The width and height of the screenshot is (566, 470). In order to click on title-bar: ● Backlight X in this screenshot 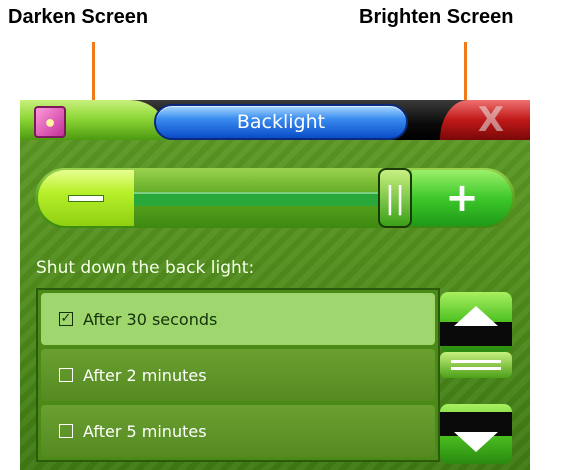, I will do `click(275, 120)`.